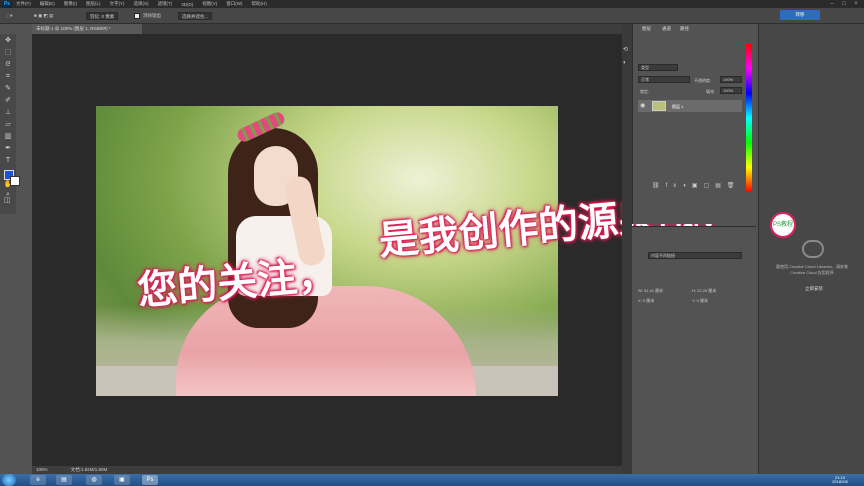 The image size is (864, 486). What do you see at coordinates (42, 469) in the screenshot?
I see `zoom-level: 100%` at bounding box center [42, 469].